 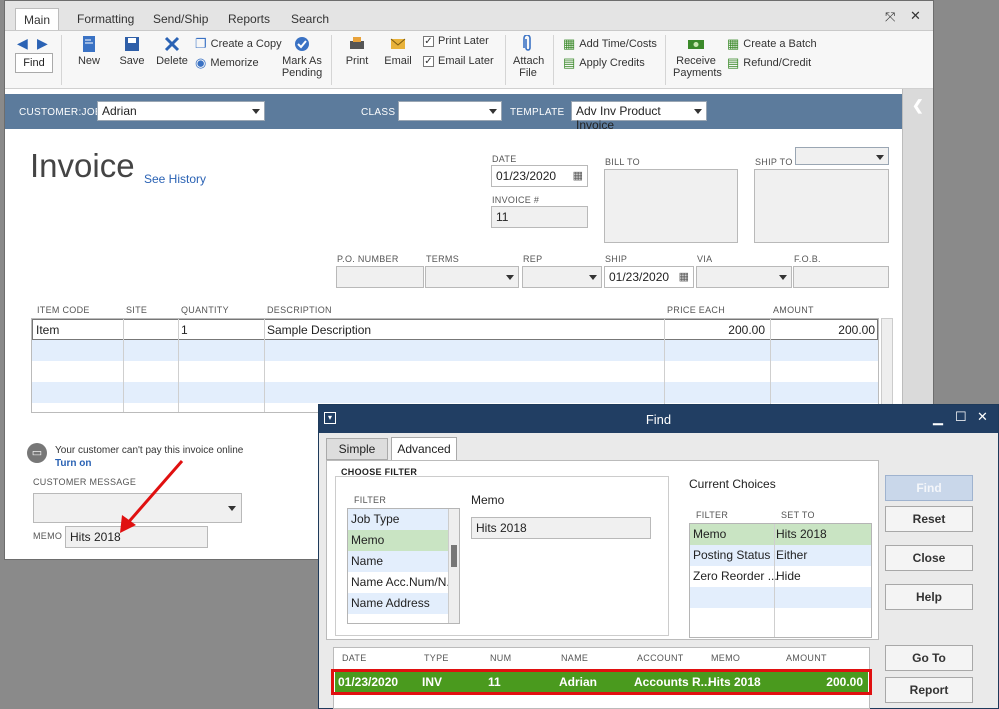 I want to click on via-combo, so click(x=744, y=277).